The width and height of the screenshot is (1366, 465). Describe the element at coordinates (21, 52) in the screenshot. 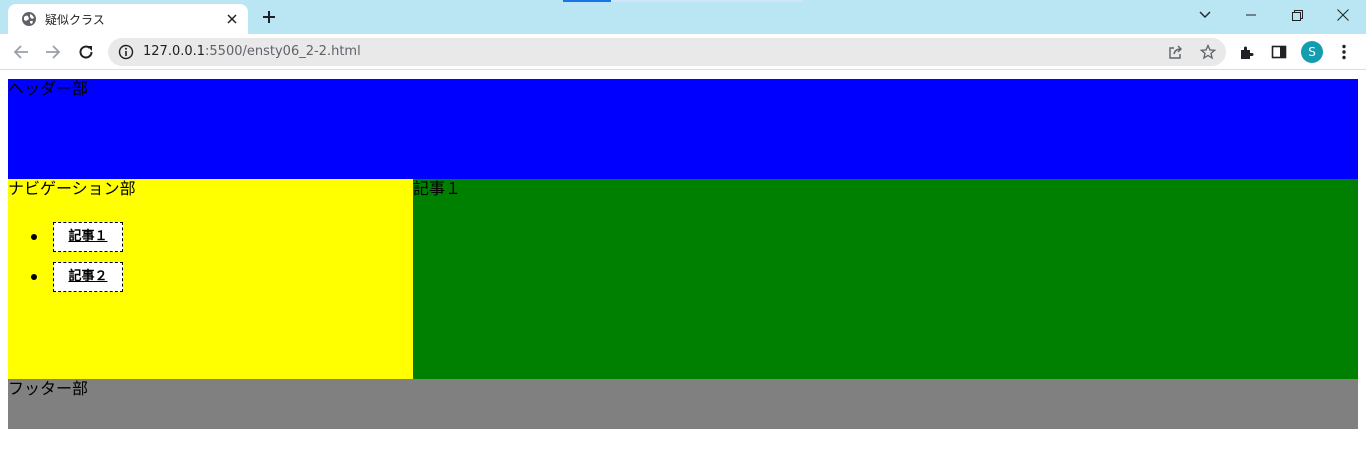

I see `back-arrow-icon` at that location.